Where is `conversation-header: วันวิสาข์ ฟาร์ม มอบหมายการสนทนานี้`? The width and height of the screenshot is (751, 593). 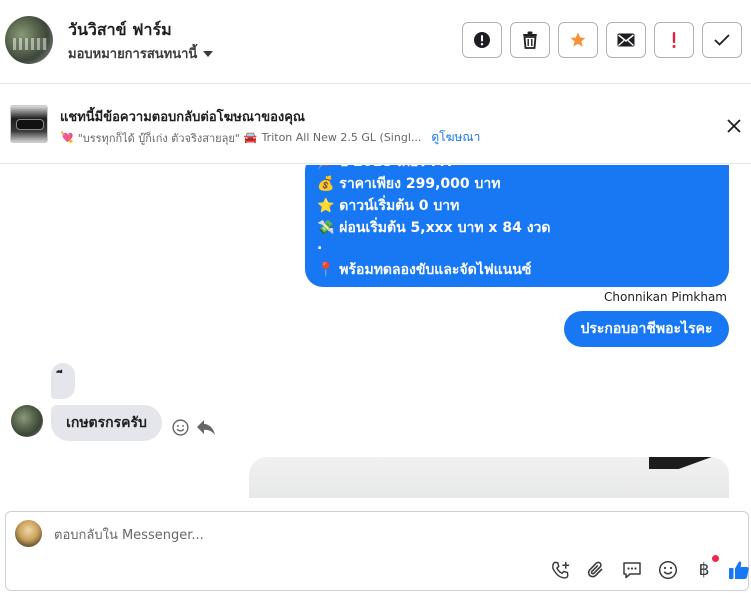
conversation-header: วันวิสาข์ ฟาร์ม มอบหมายการสนทนานี้ is located at coordinates (375, 42).